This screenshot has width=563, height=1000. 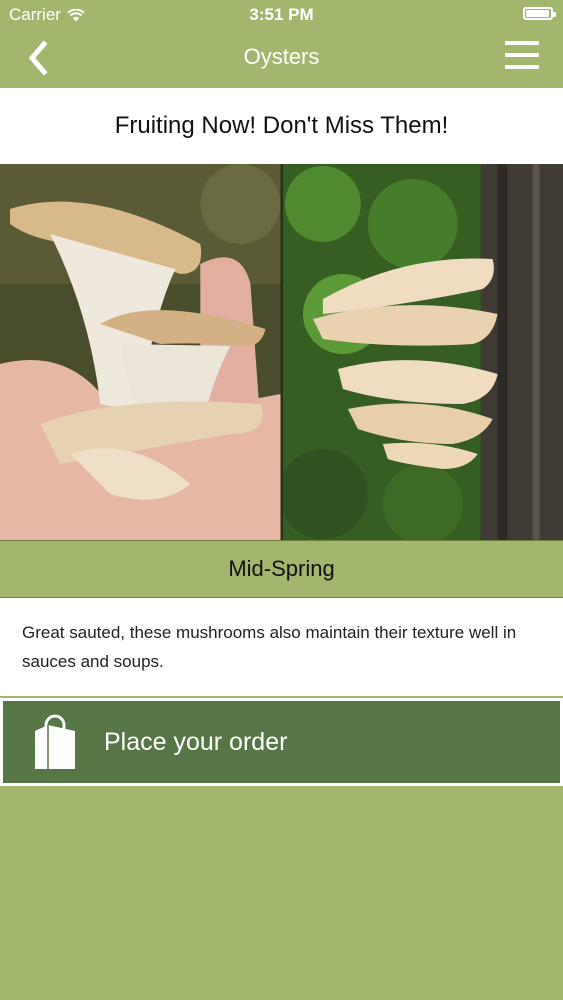 I want to click on status-time: 3:51 PM, so click(x=281, y=14).